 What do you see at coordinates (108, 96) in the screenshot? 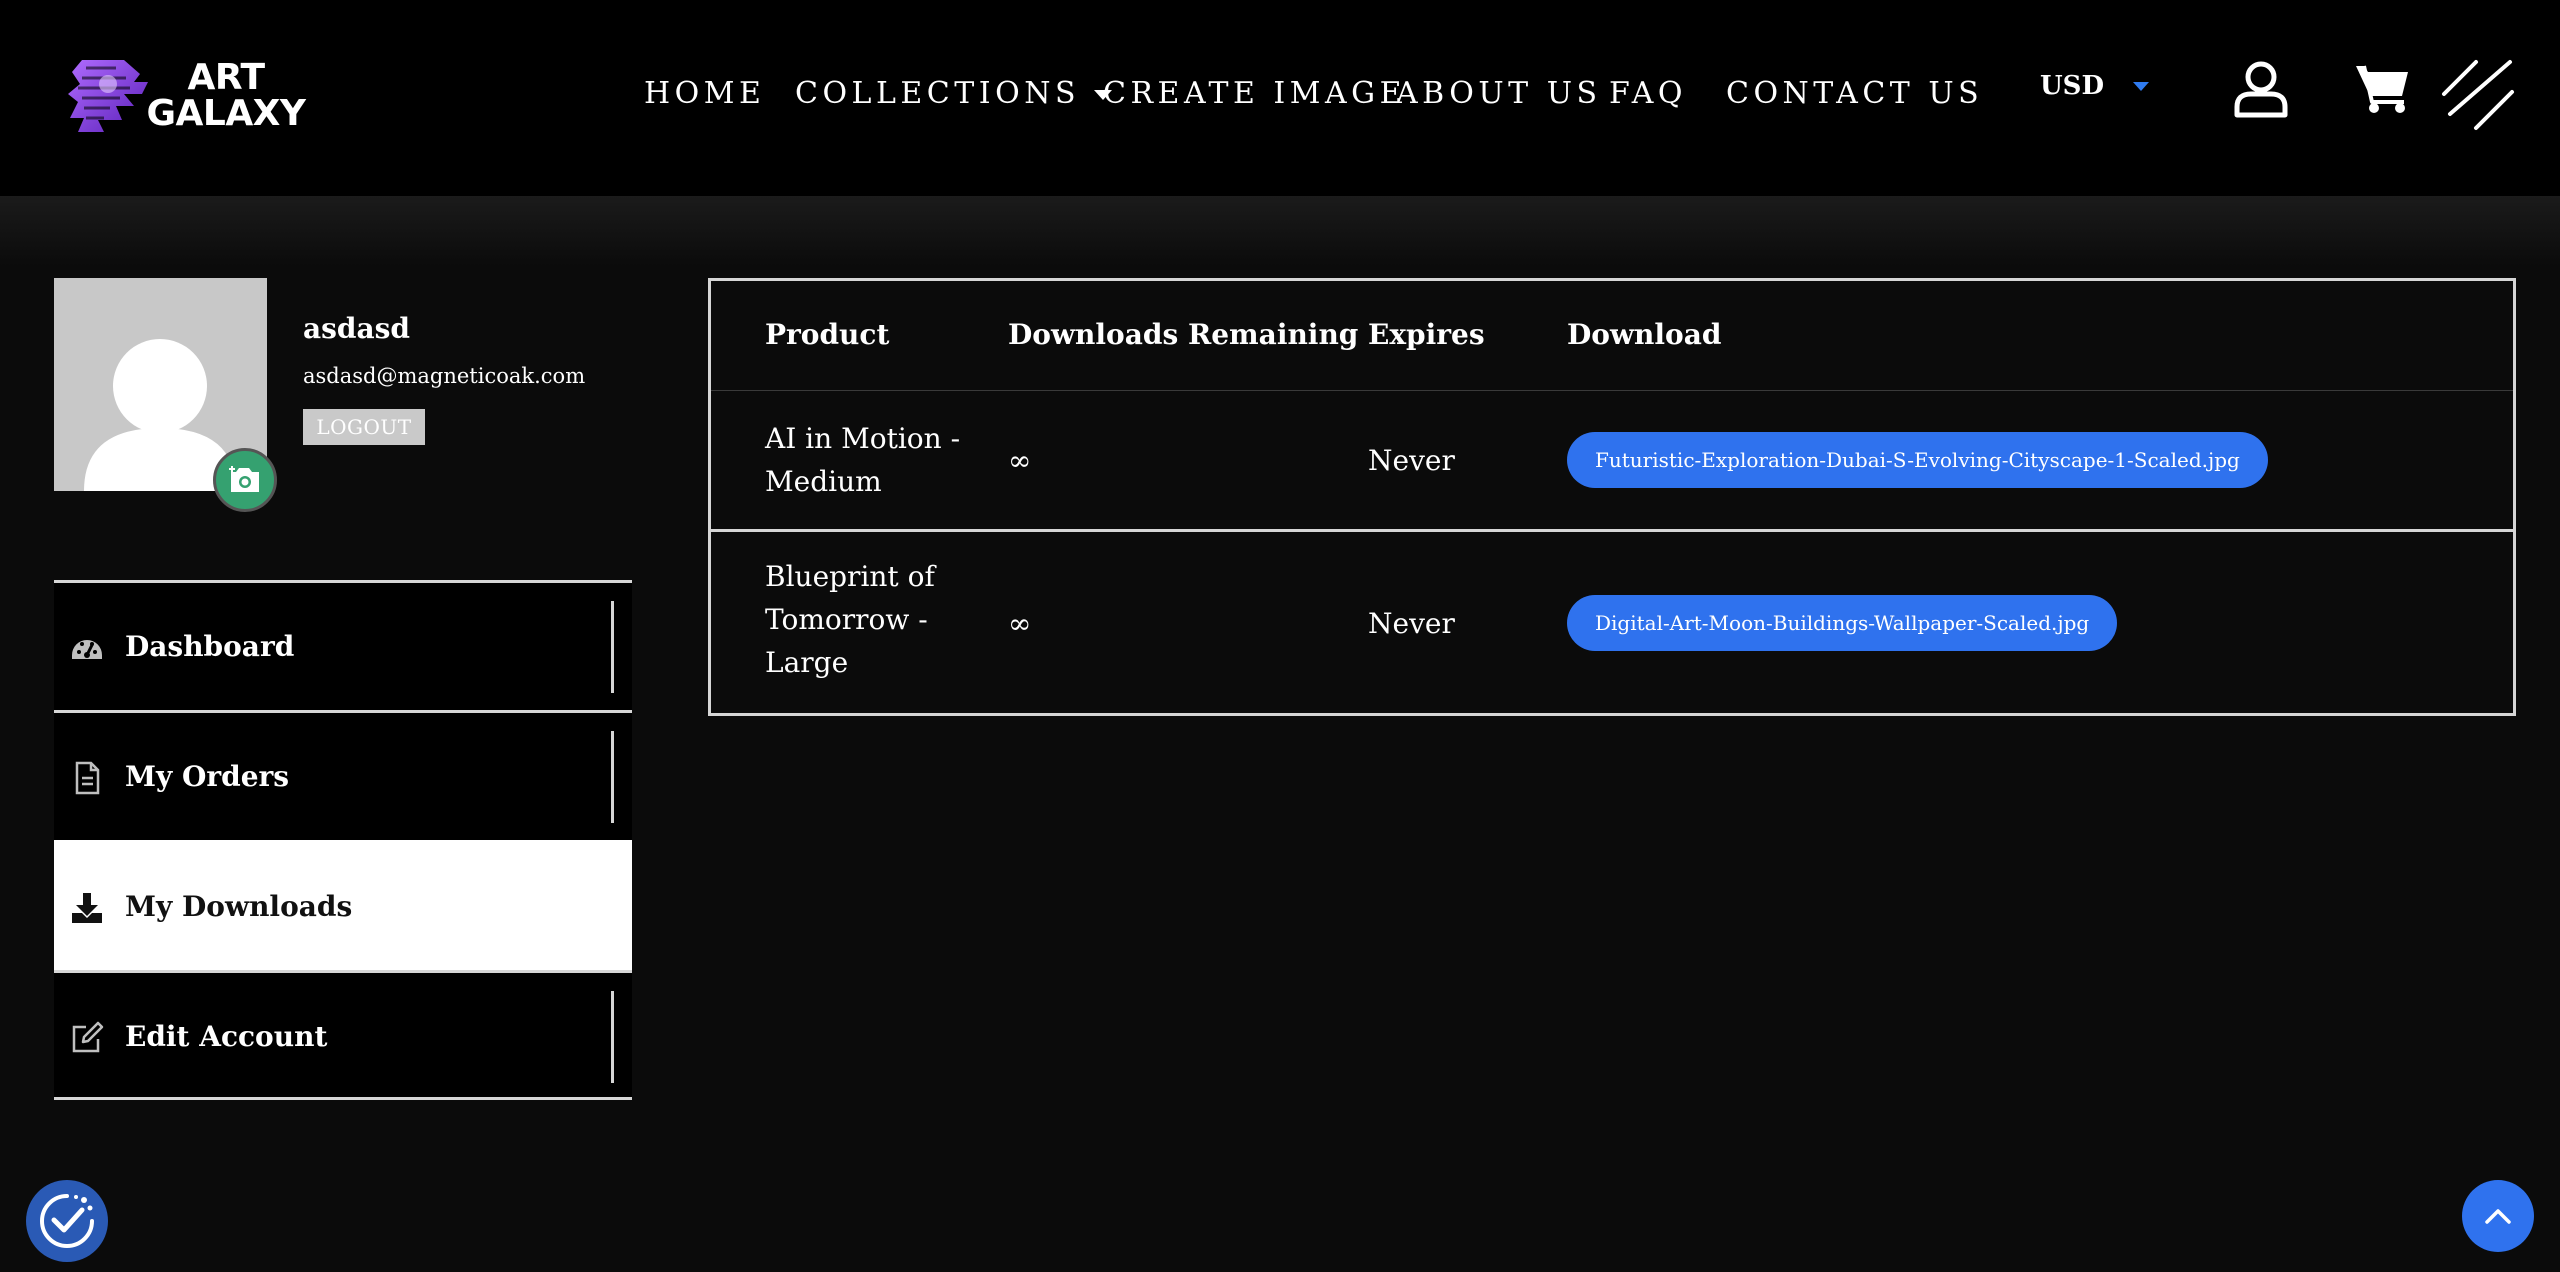
I see `art-galaxy-logo-icon` at bounding box center [108, 96].